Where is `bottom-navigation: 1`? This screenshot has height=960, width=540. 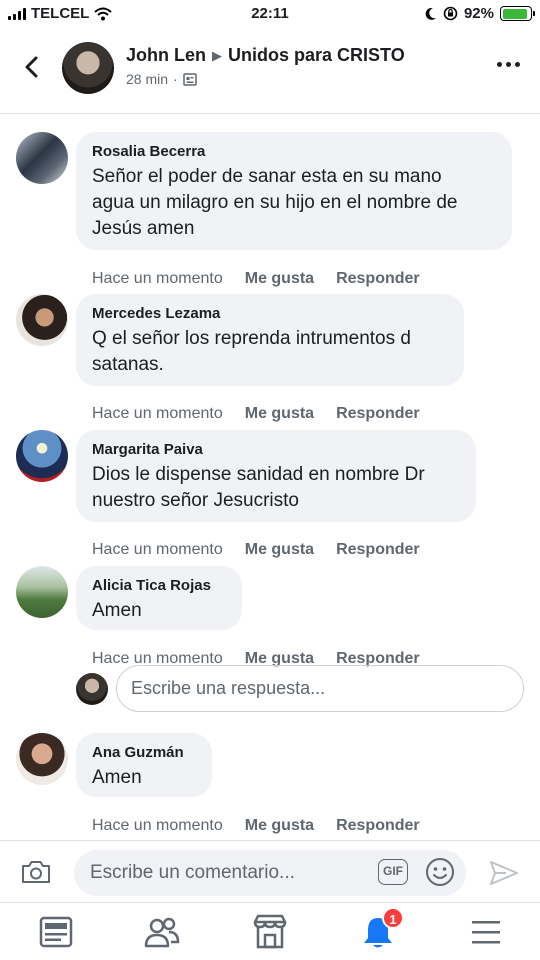
bottom-navigation: 1 is located at coordinates (270, 931).